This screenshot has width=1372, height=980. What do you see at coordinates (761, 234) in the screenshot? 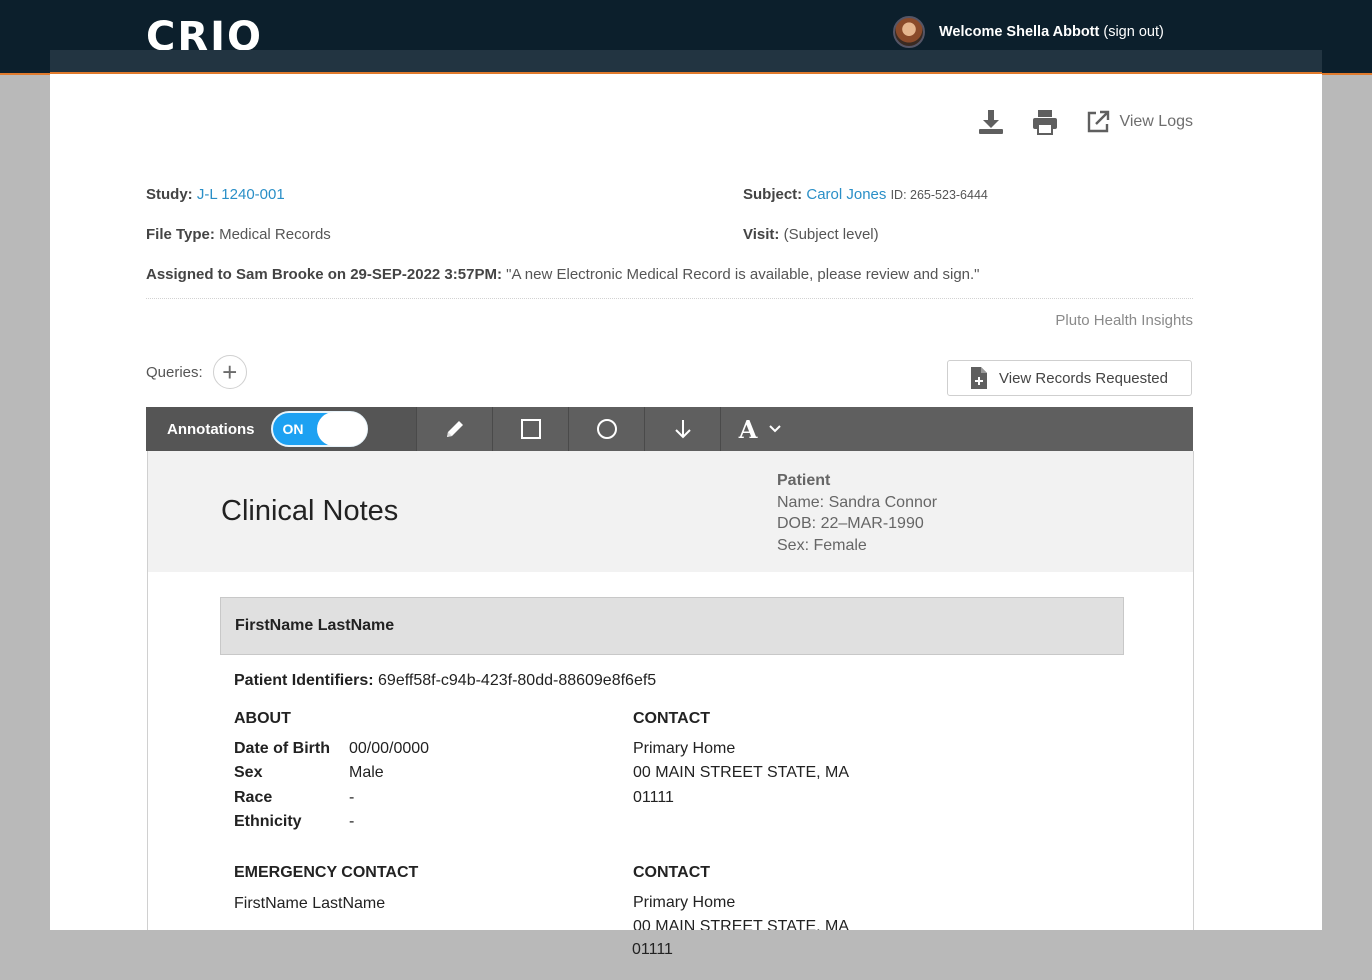
I see `visit-label: Visit:` at bounding box center [761, 234].